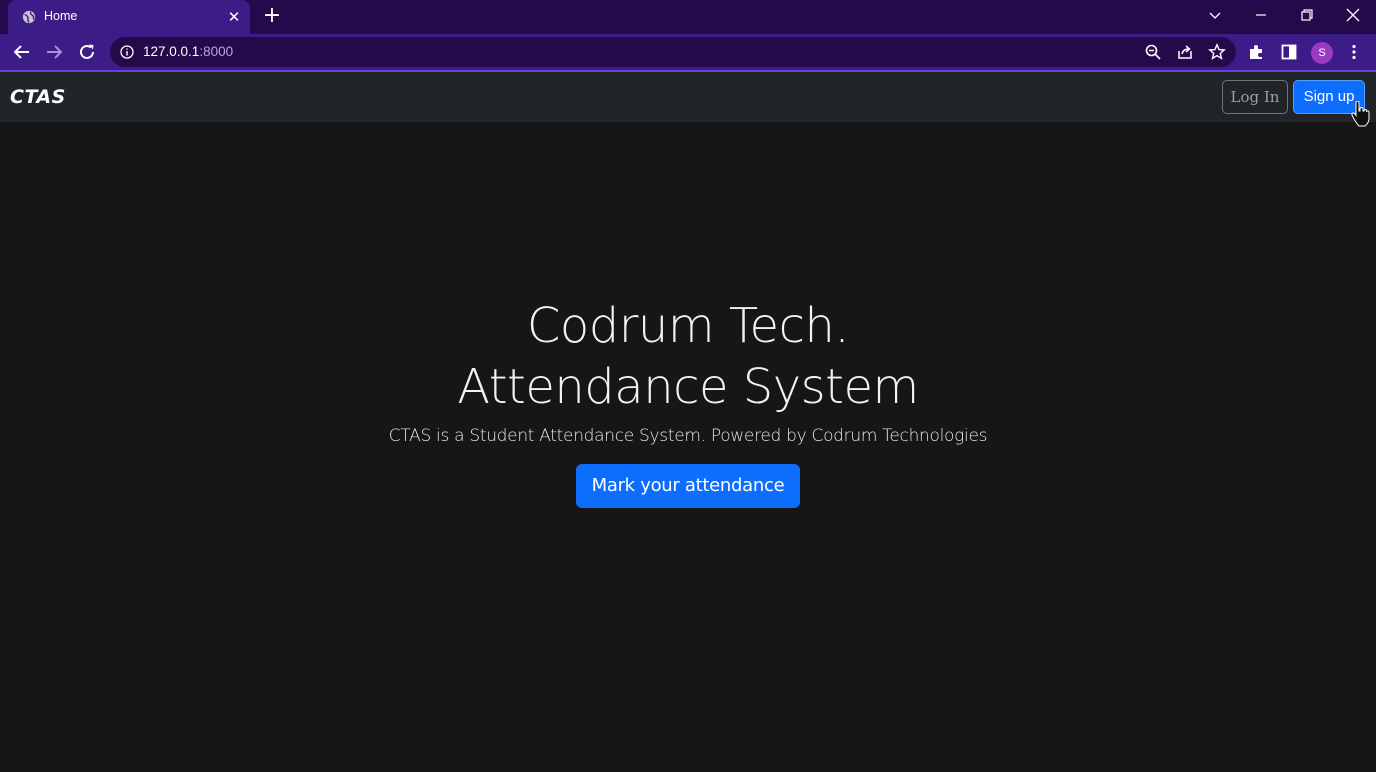  Describe the element at coordinates (673, 52) in the screenshot. I see `address-bar: 127.0.0.1:8000` at that location.